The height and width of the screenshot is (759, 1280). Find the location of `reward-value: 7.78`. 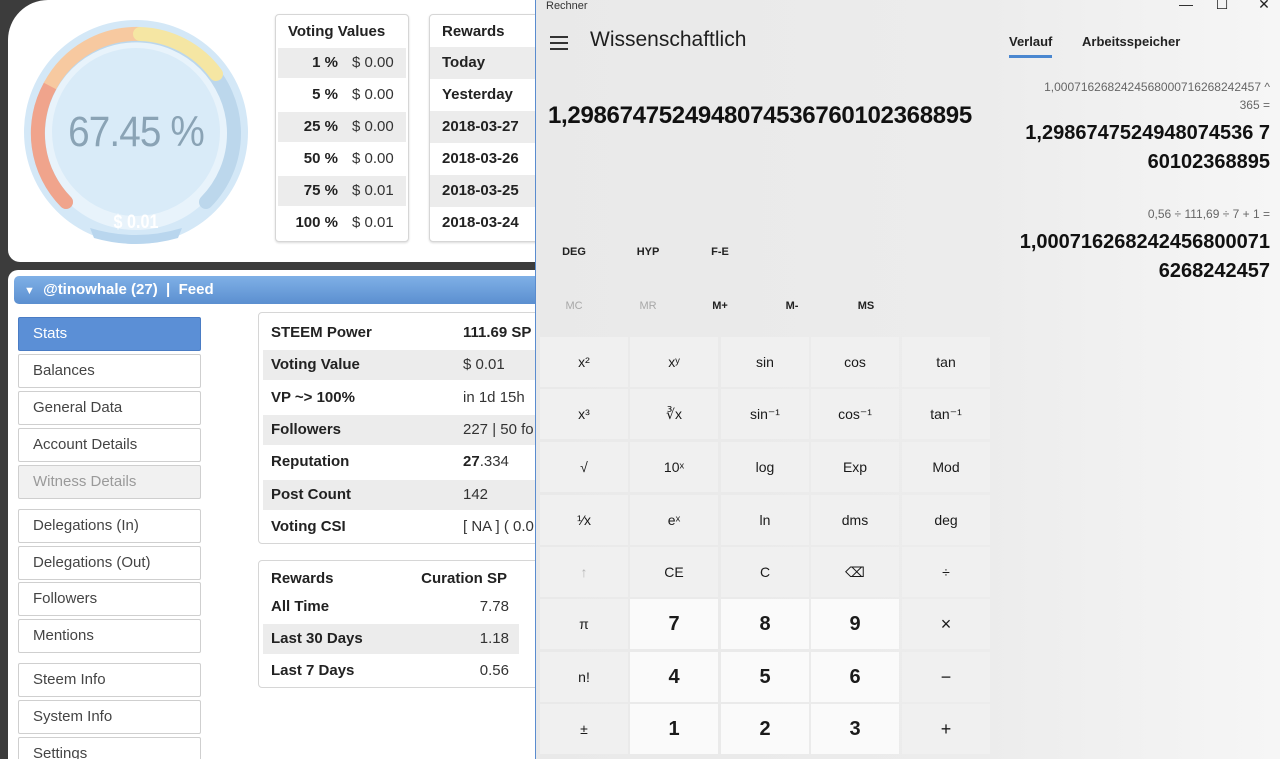

reward-value: 7.78 is located at coordinates (494, 606).